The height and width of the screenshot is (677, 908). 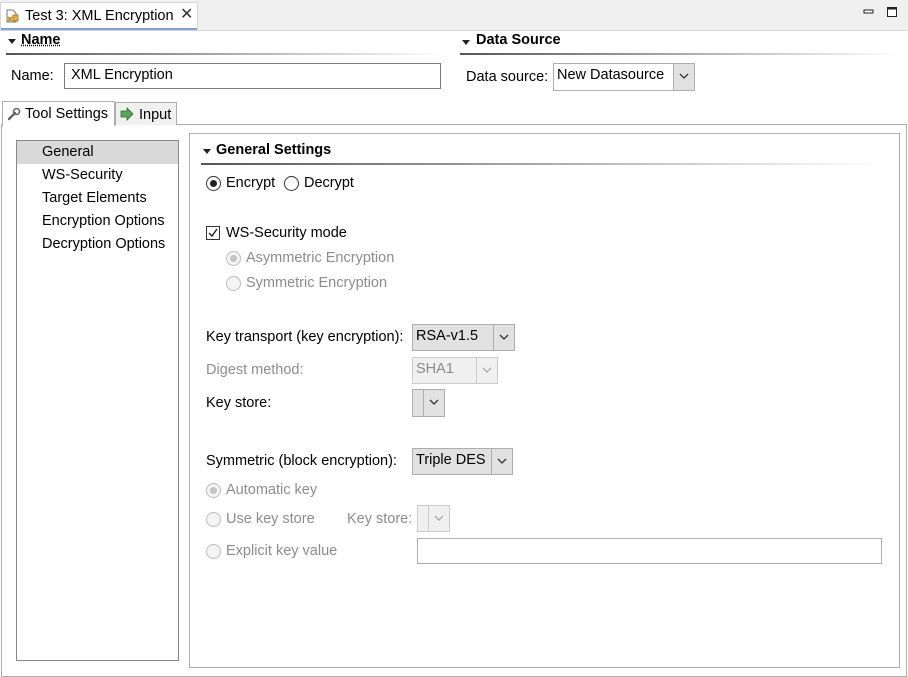 I want to click on nav-item-encryption-options: Encryption Options, so click(x=97, y=221).